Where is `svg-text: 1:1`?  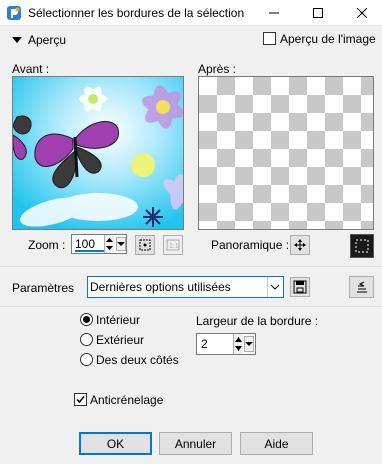 svg-text: 1:1 is located at coordinates (174, 246).